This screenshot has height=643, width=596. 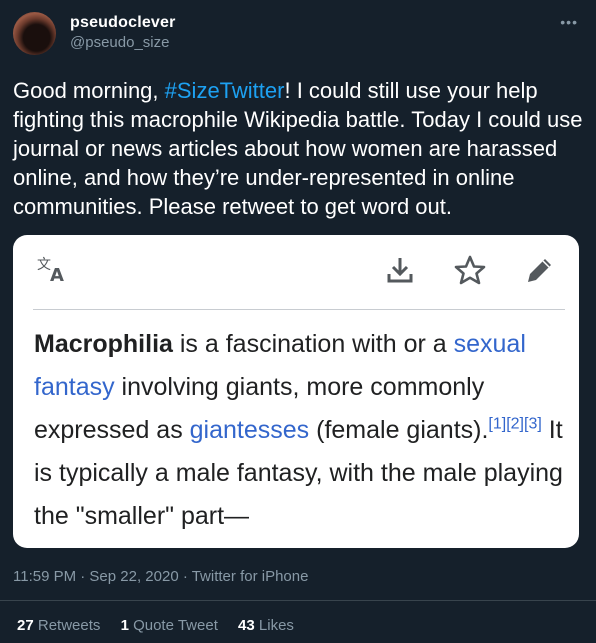 I want to click on hashtag-link: #SizeTwitter, so click(x=225, y=90).